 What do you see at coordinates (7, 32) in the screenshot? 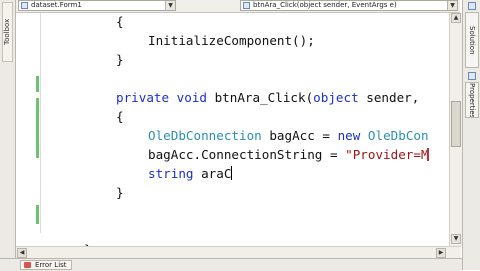
I see `toolbox-tab: Toolbox` at bounding box center [7, 32].